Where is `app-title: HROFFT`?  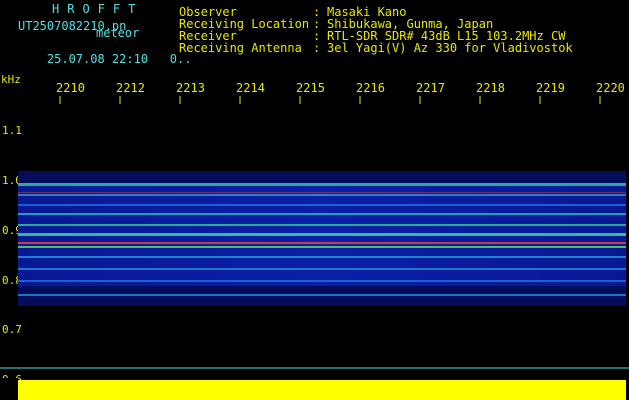 app-title: HROFFT is located at coordinates (98, 9).